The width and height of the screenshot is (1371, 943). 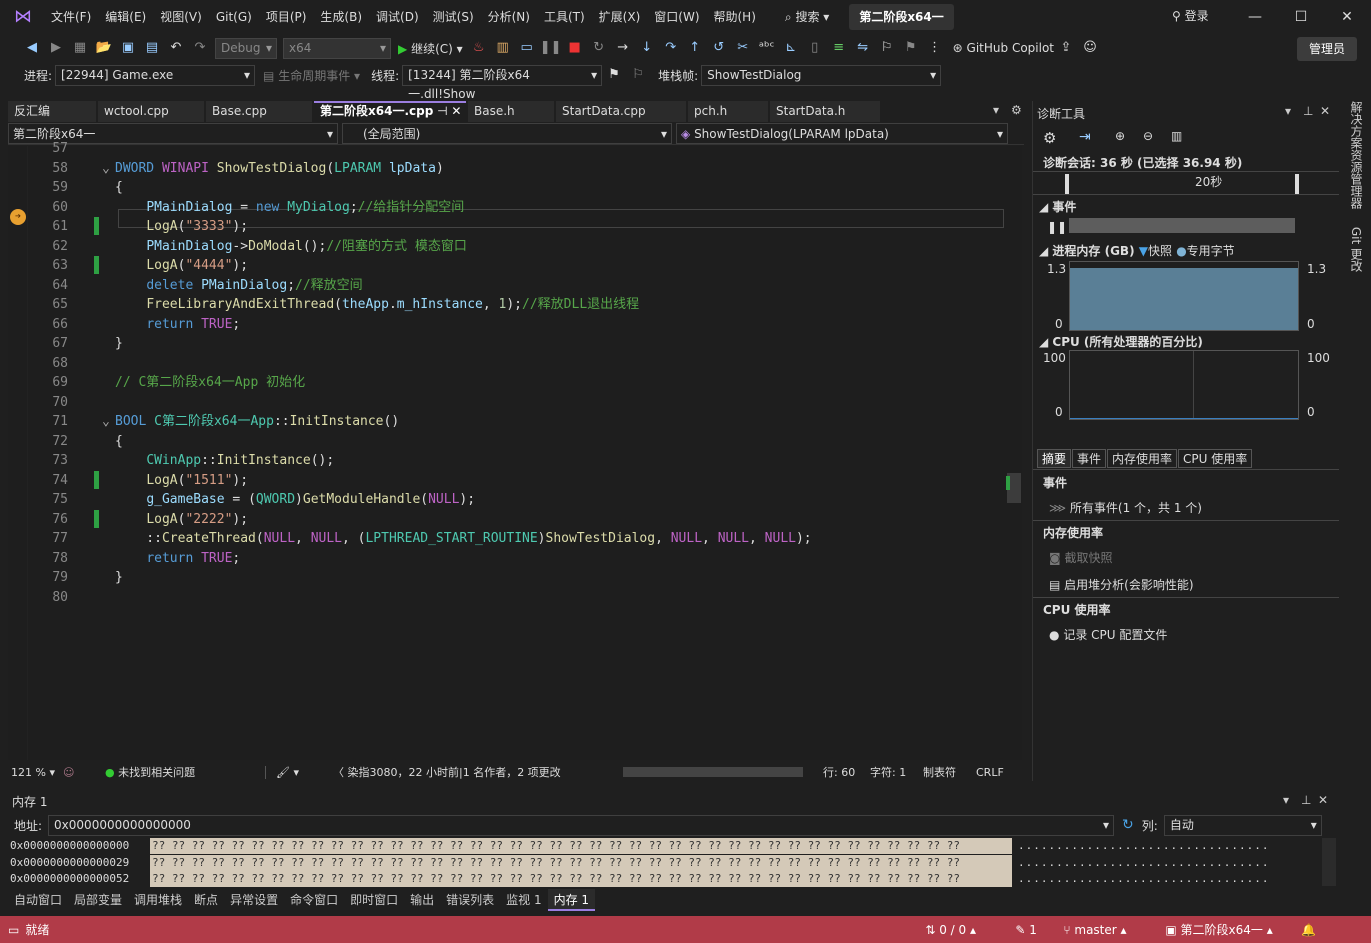 What do you see at coordinates (155, 75) in the screenshot?
I see `process-select: [22944] Game.exe ▾` at bounding box center [155, 75].